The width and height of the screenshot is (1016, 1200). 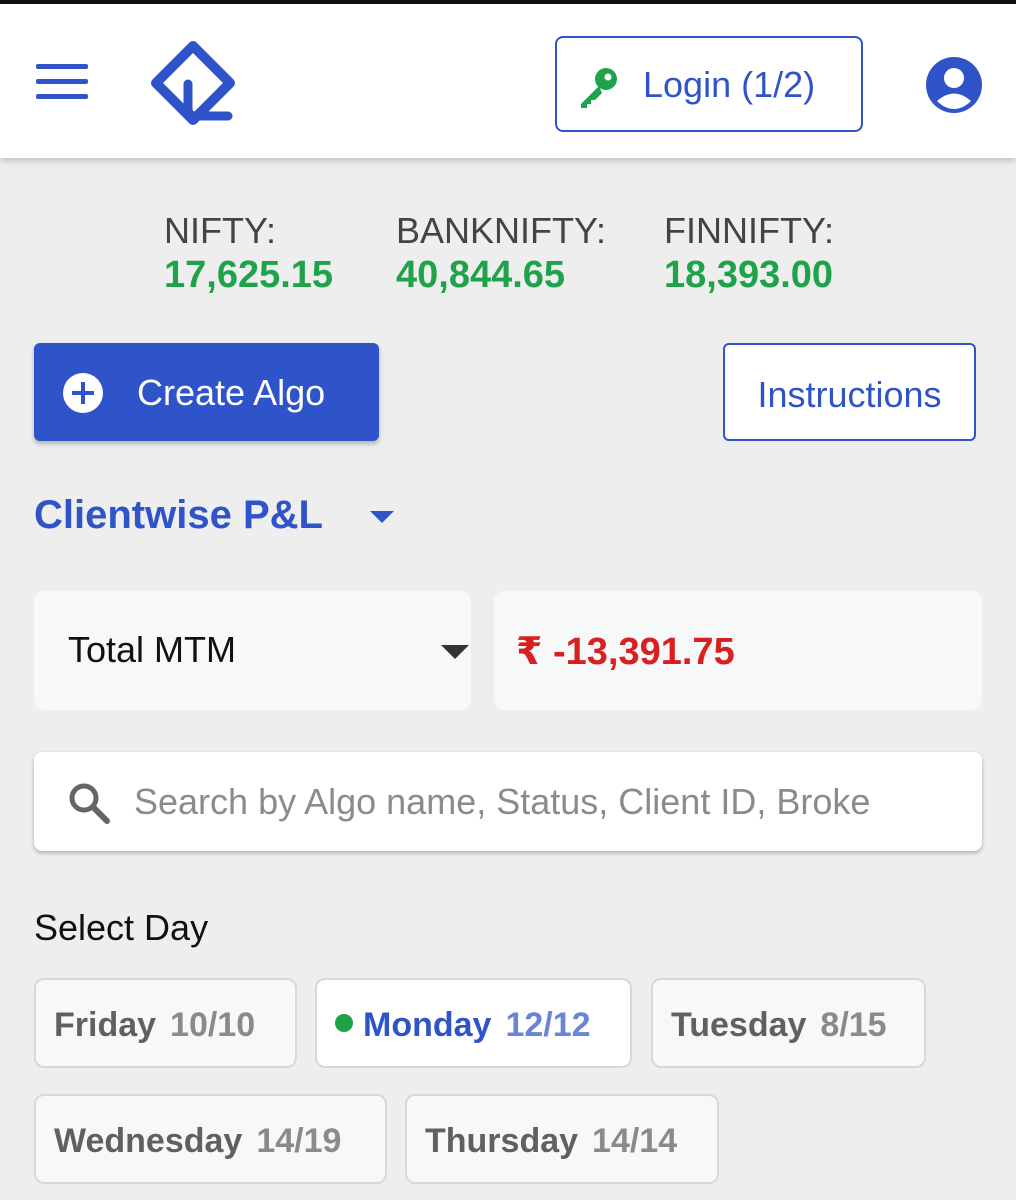 What do you see at coordinates (89, 803) in the screenshot?
I see `search-icon` at bounding box center [89, 803].